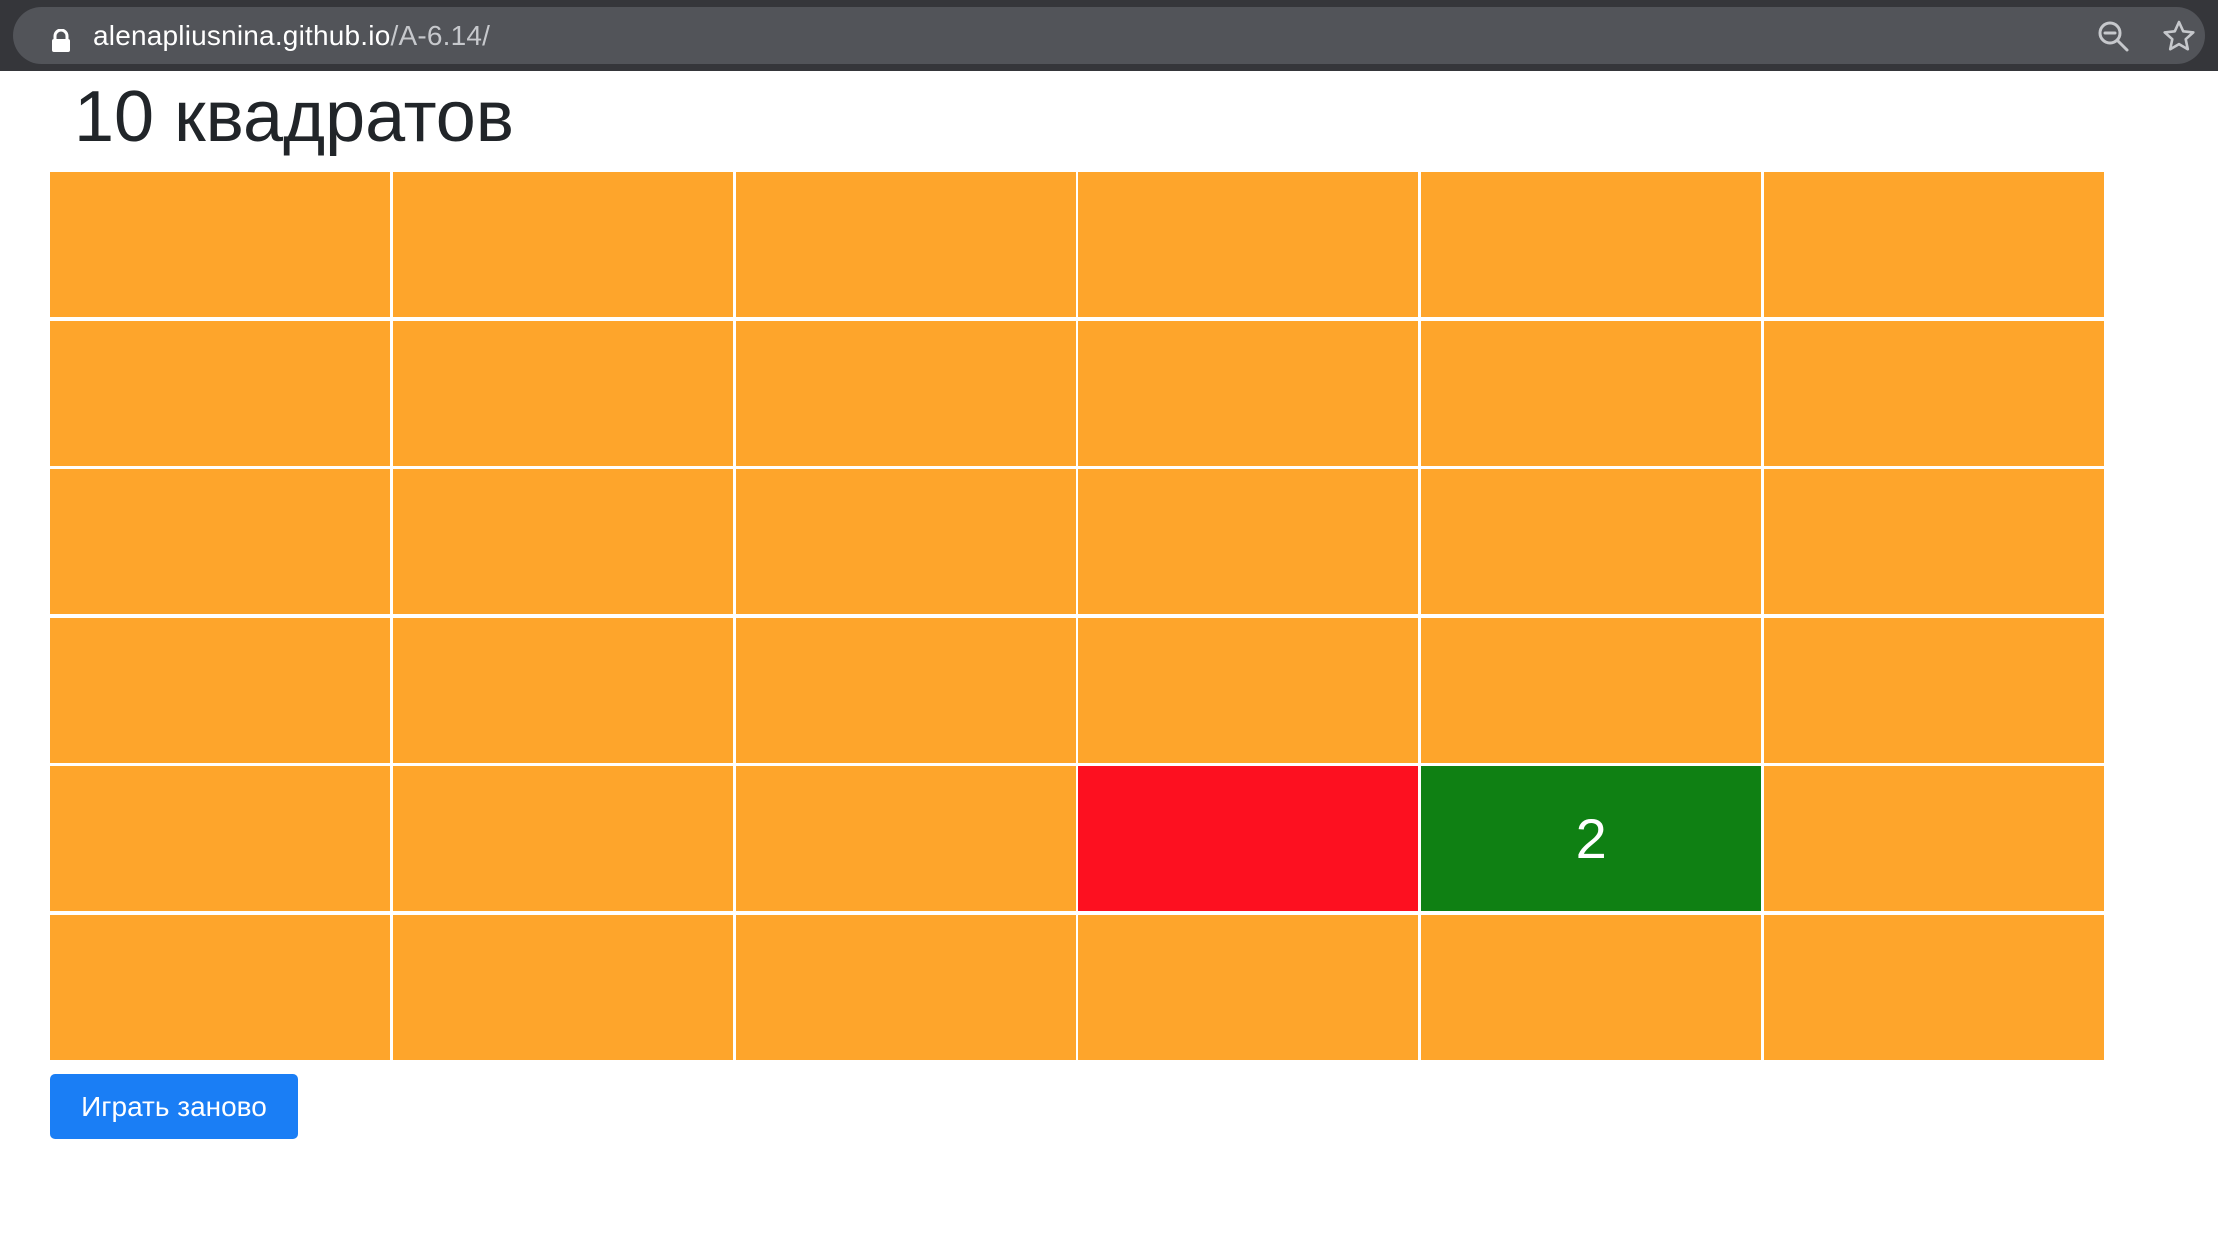  I want to click on star-icon, so click(2179, 36).